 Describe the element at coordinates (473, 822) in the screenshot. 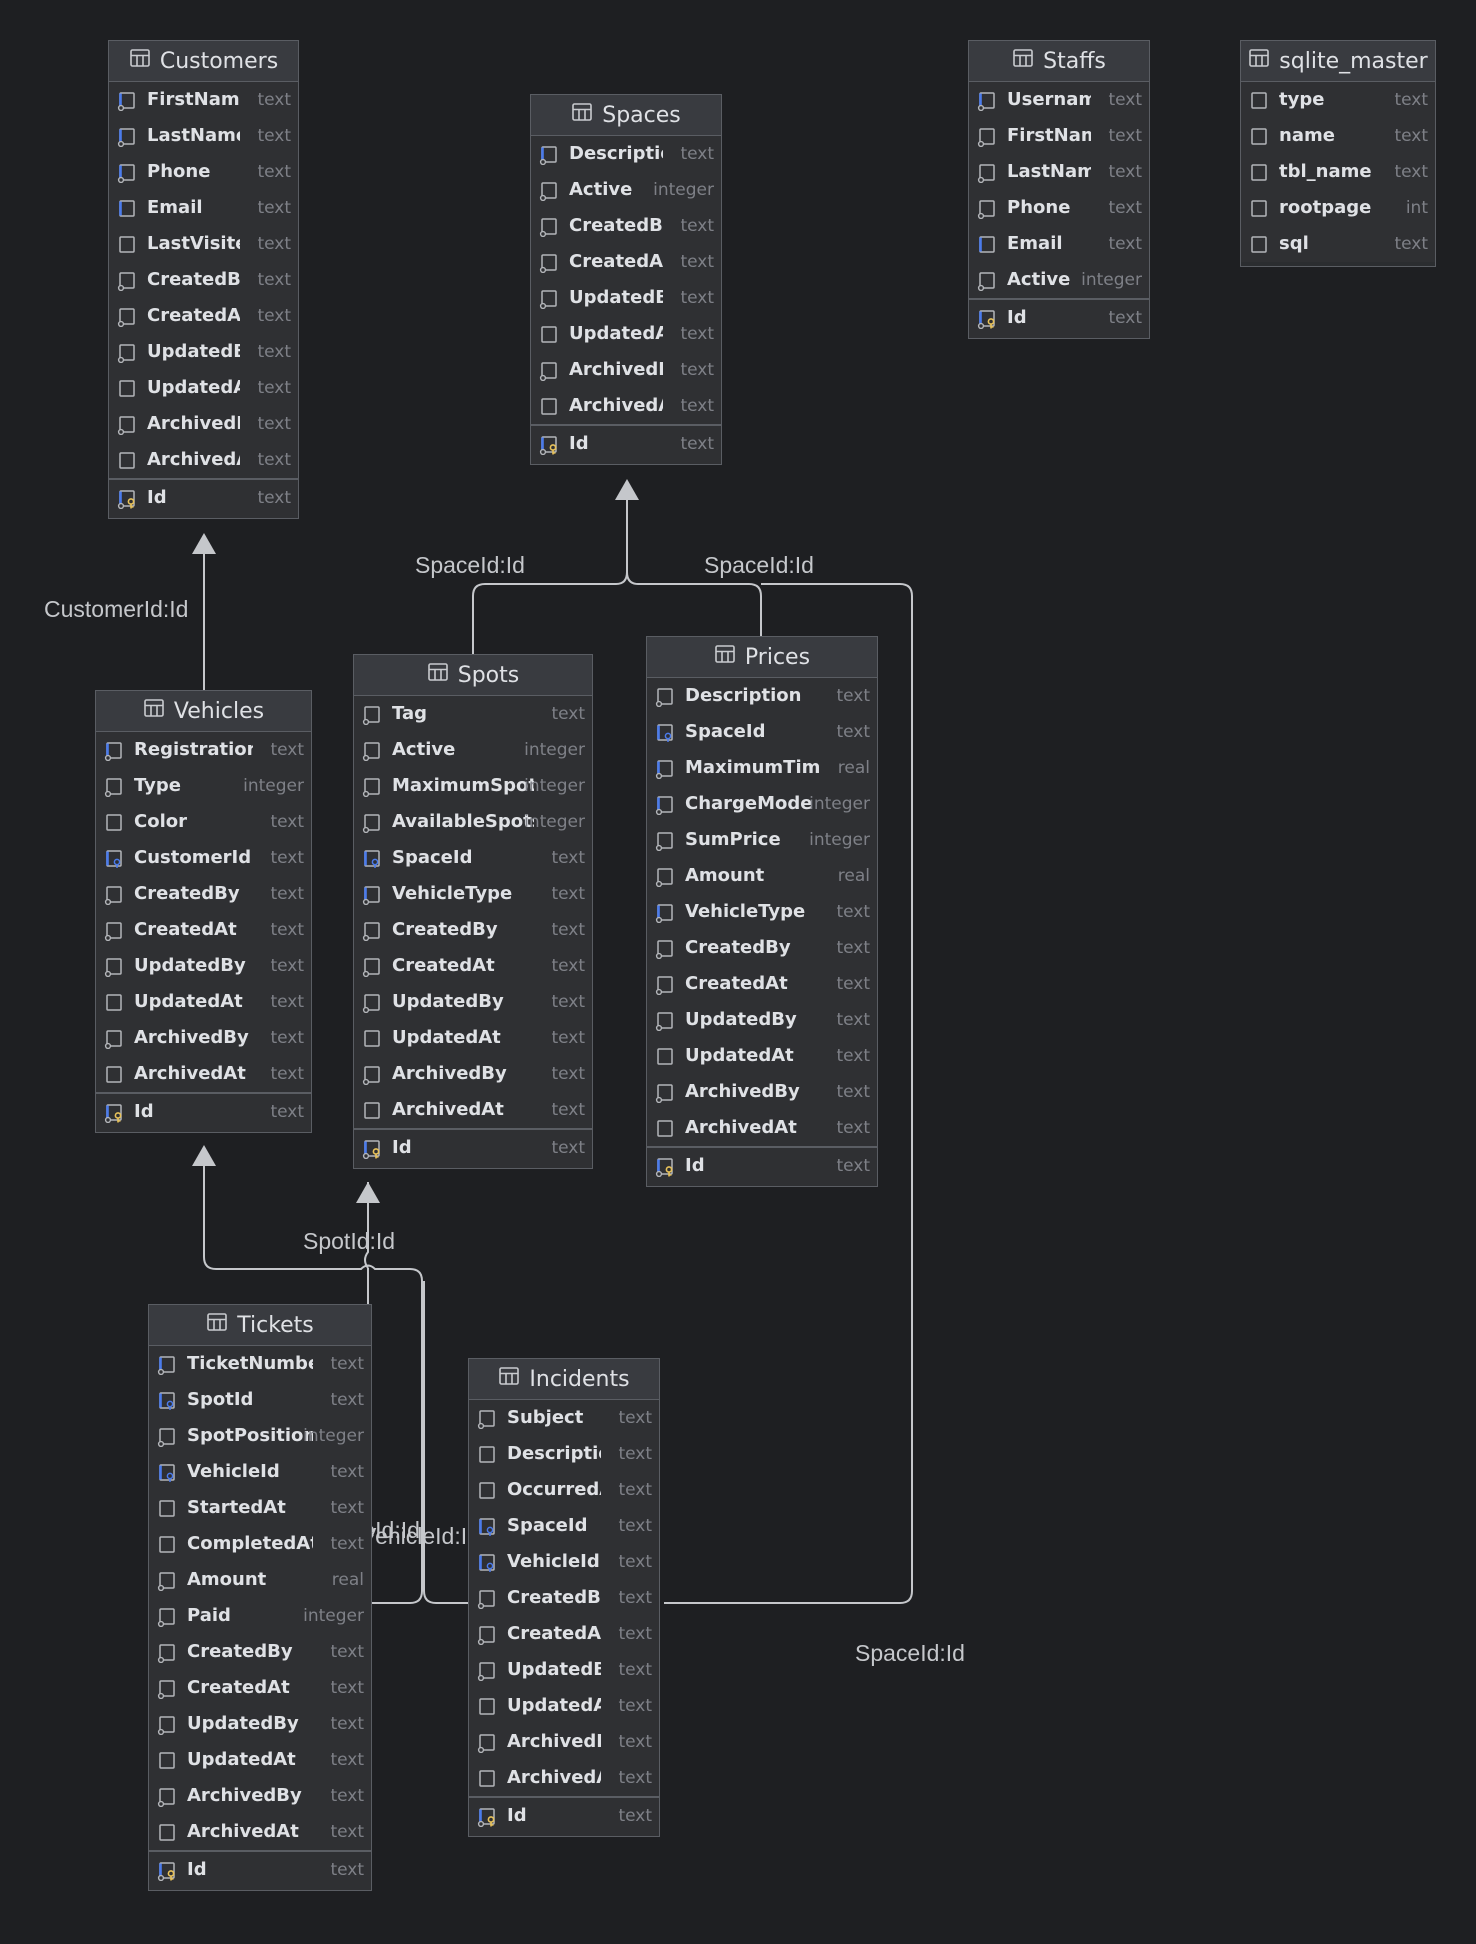

I see `column-row: AvailableSpots integer` at that location.